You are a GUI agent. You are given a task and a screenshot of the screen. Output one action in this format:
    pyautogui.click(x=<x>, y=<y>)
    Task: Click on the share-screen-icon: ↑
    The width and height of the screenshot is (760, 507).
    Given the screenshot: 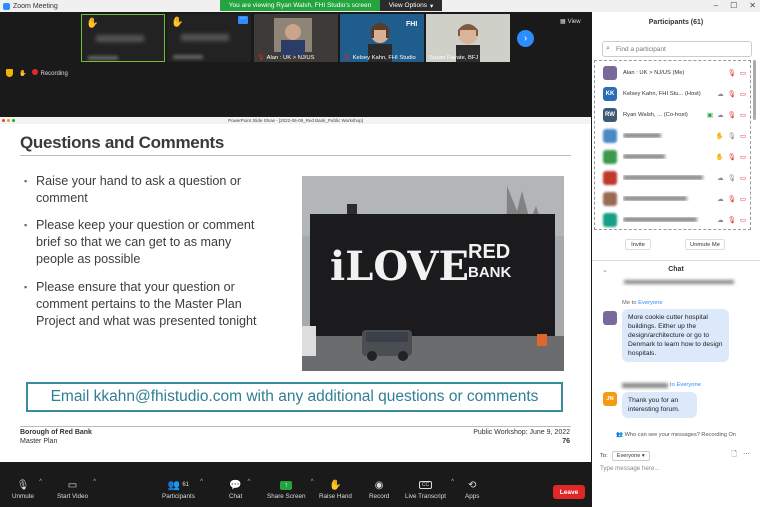 What is the action you would take?
    pyautogui.click(x=286, y=485)
    